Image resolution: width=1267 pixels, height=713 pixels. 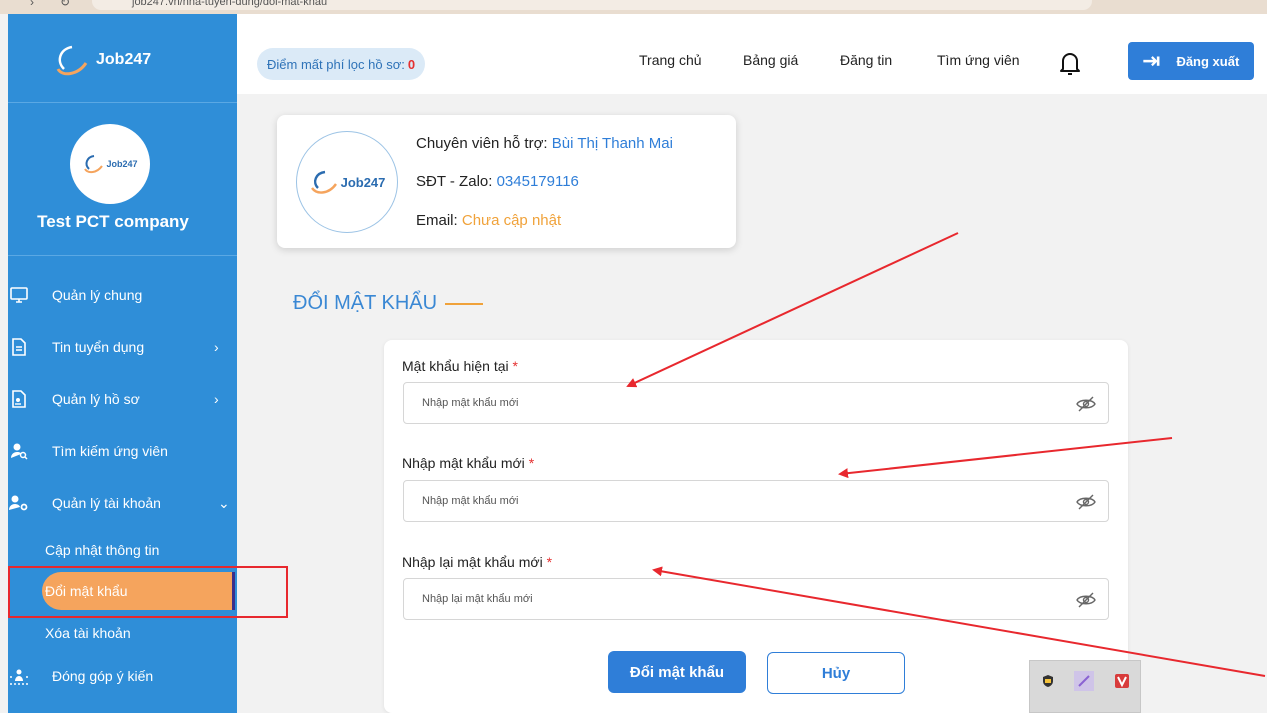 I want to click on resume-icon, so click(x=19, y=399).